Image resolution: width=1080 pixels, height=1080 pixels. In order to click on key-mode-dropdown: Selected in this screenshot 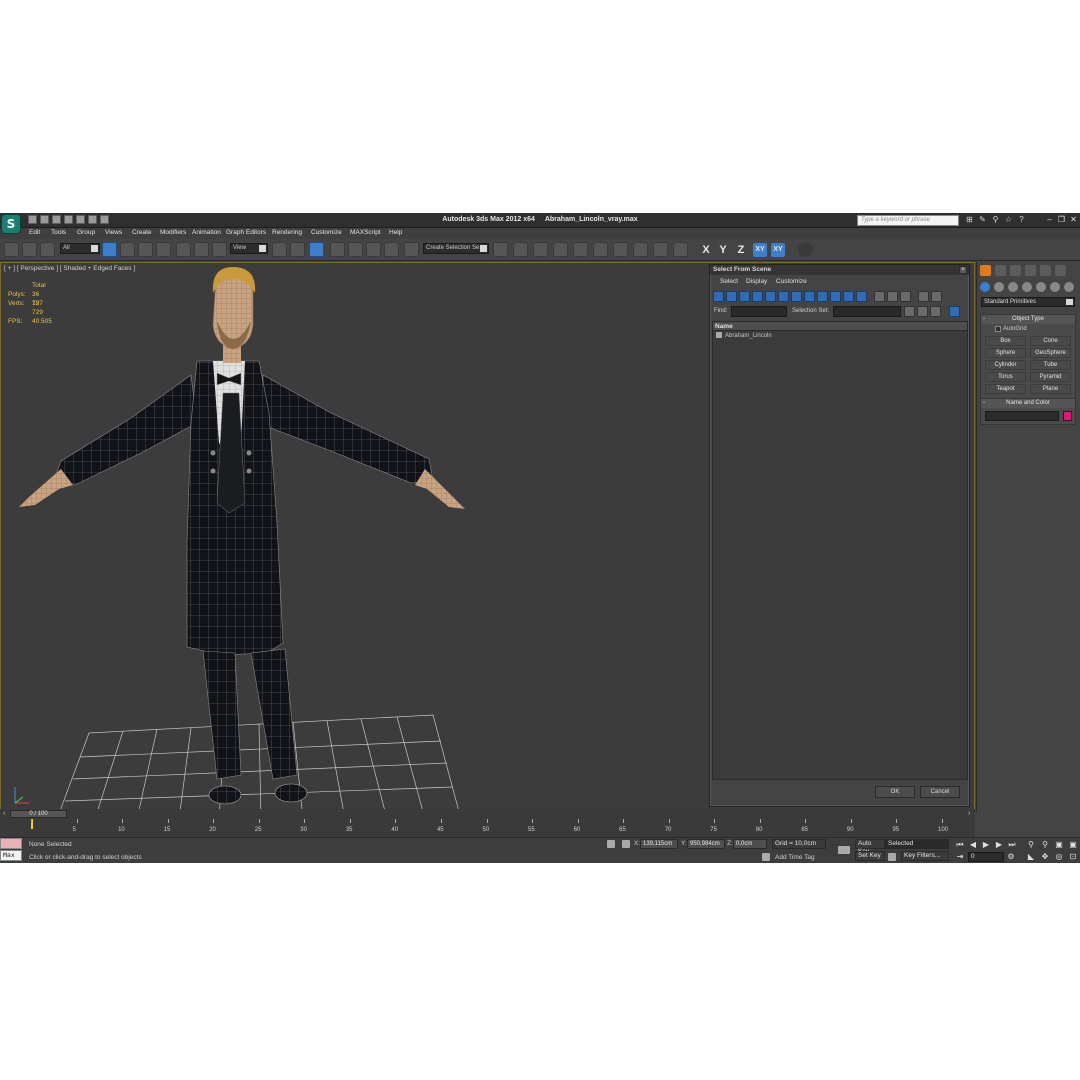, I will do `click(917, 844)`.